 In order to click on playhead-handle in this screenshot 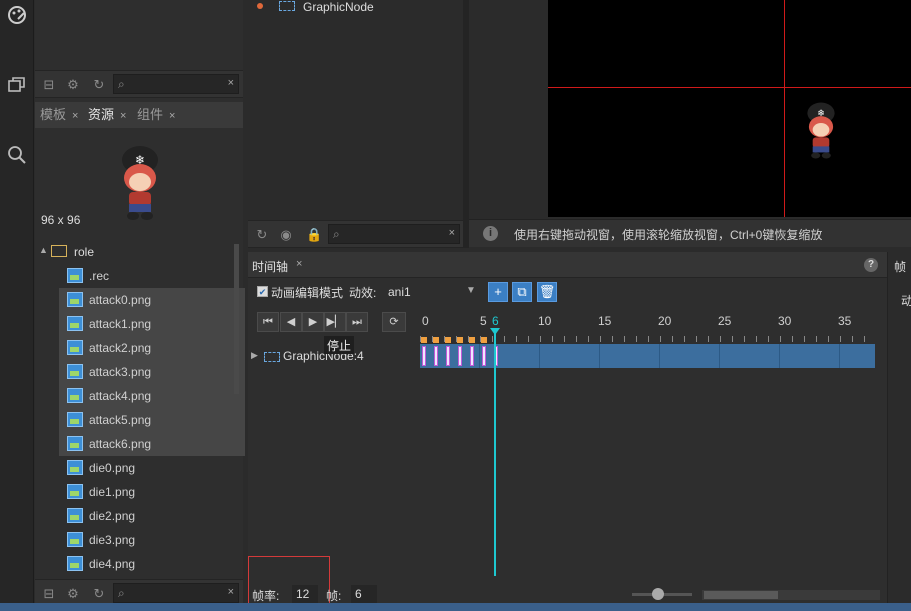, I will do `click(495, 331)`.